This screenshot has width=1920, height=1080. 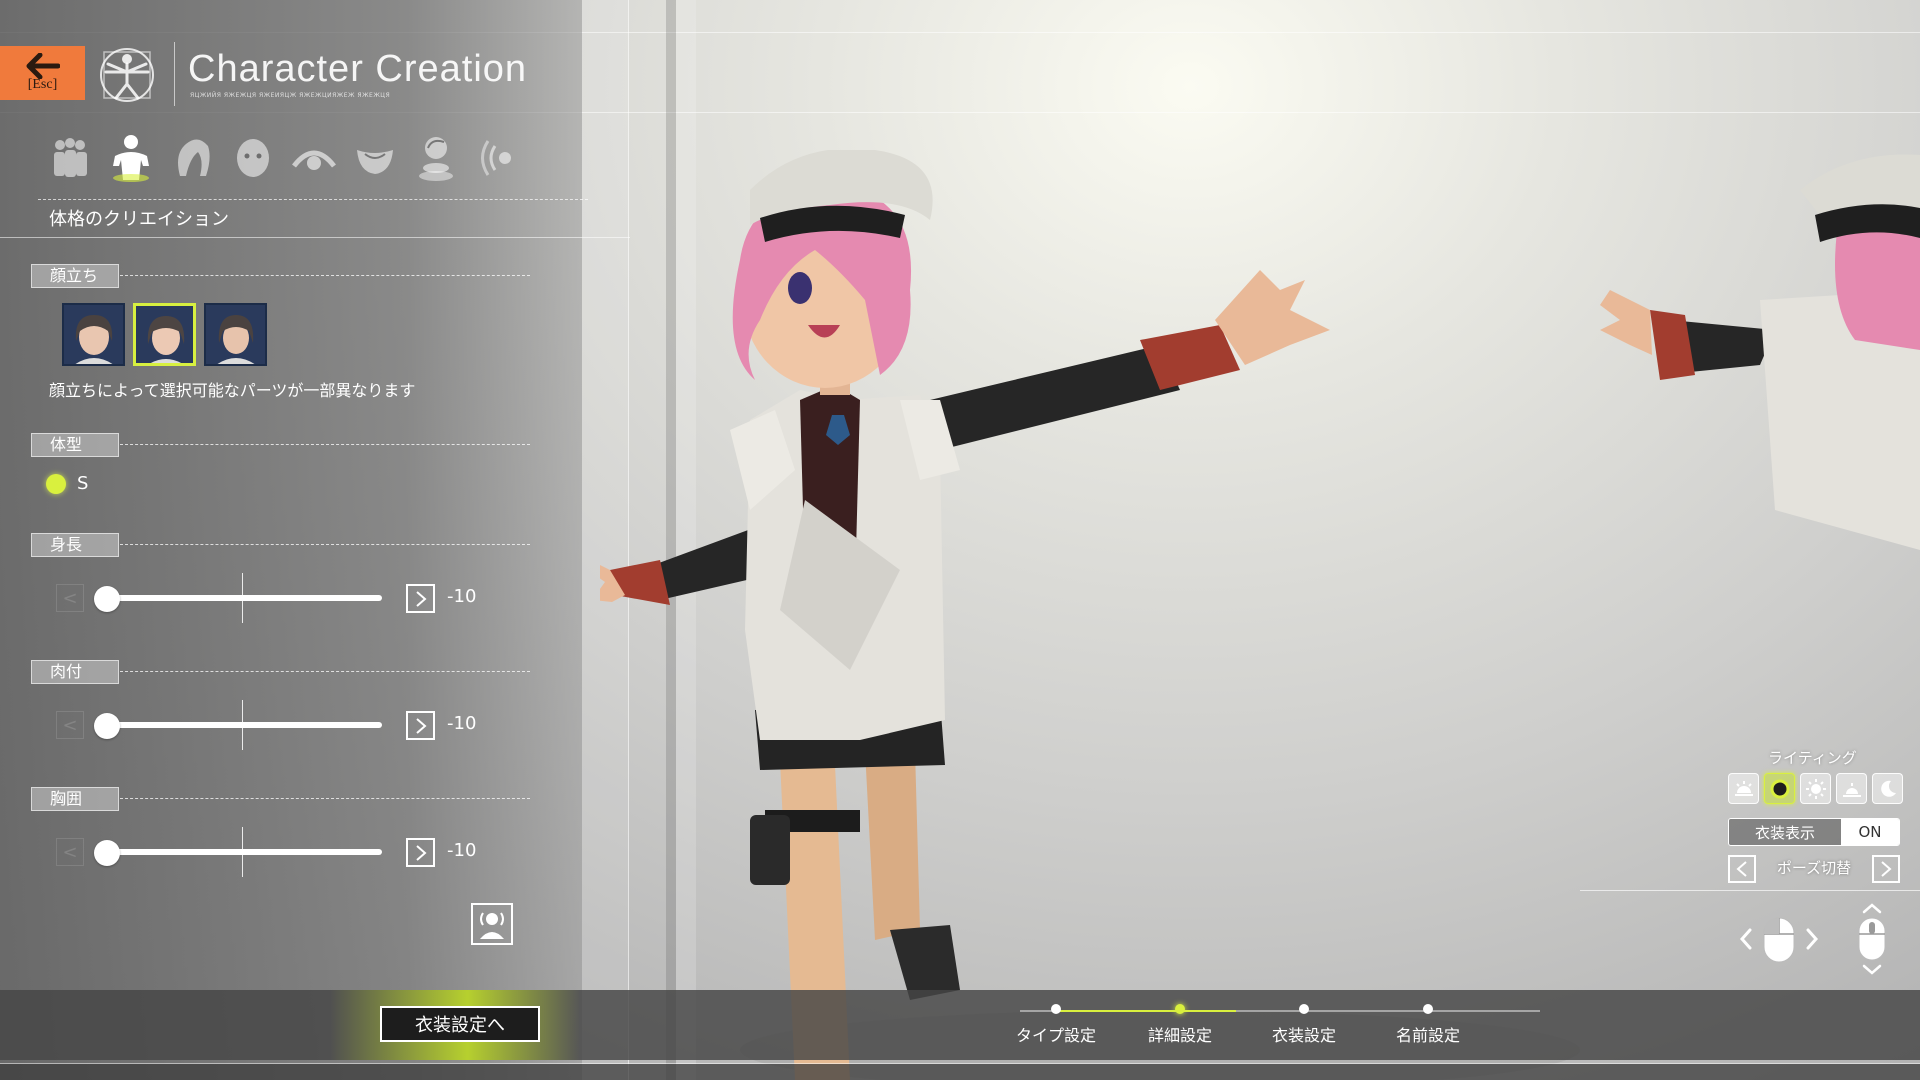 I want to click on mouth-icon, so click(x=374, y=162).